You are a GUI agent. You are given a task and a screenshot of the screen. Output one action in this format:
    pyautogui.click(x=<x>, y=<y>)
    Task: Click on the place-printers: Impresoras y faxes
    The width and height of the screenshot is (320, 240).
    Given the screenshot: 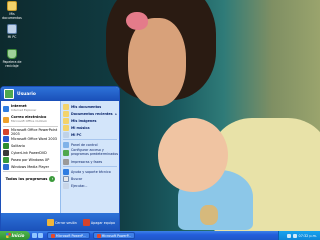 What is the action you would take?
    pyautogui.click(x=90, y=161)
    